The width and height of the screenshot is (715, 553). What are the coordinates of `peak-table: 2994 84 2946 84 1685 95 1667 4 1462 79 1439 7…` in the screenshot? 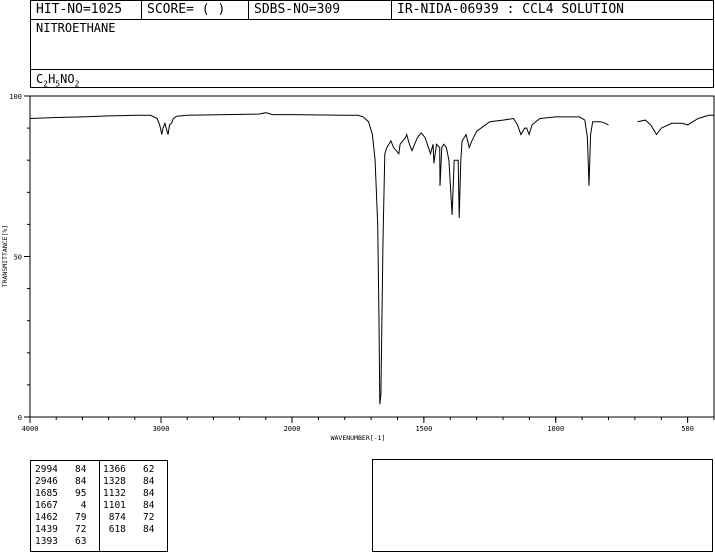 It's located at (99, 506).